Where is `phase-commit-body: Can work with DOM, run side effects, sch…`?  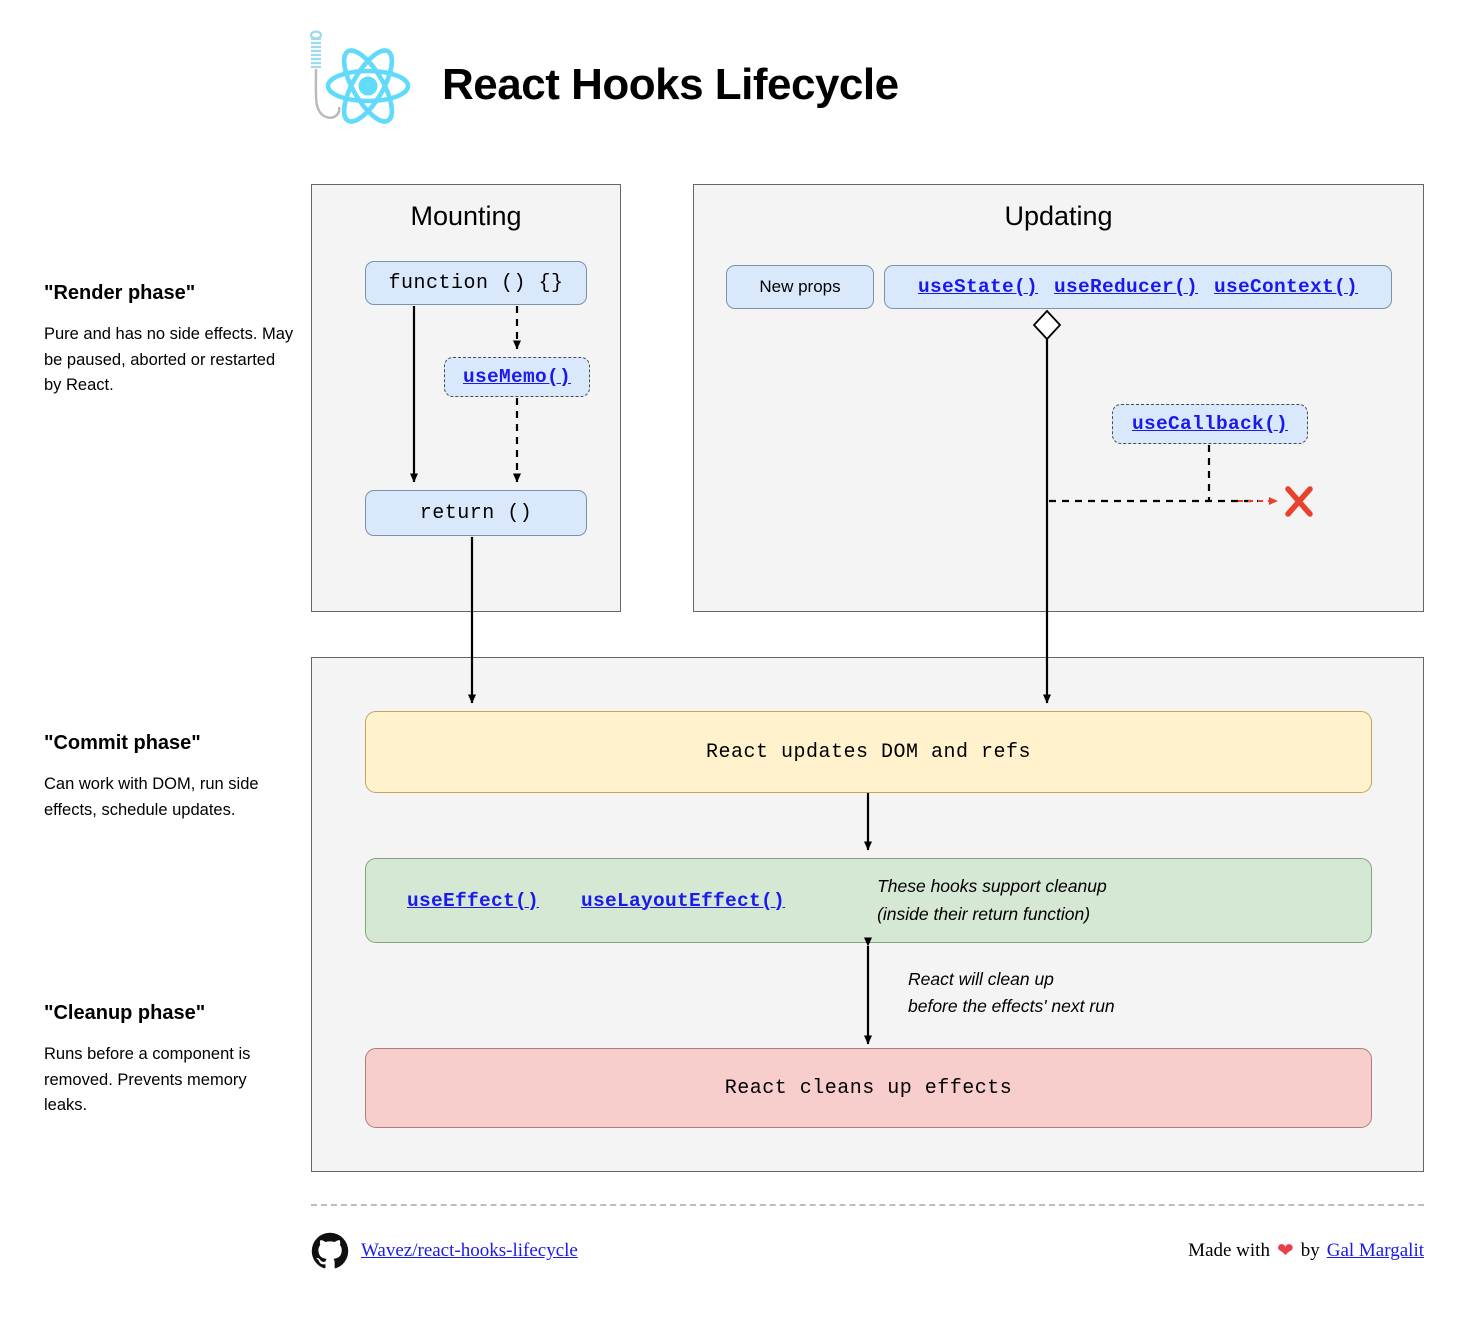 phase-commit-body: Can work with DOM, run side effects, sch… is located at coordinates (151, 797).